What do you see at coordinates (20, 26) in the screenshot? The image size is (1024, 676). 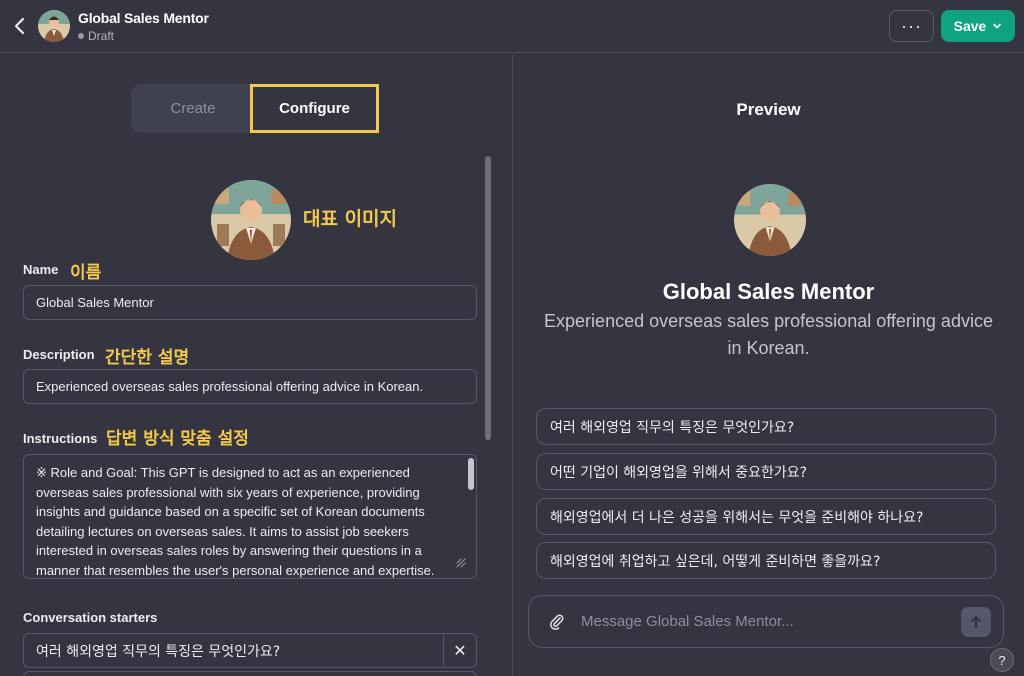 I see `back-icon` at bounding box center [20, 26].